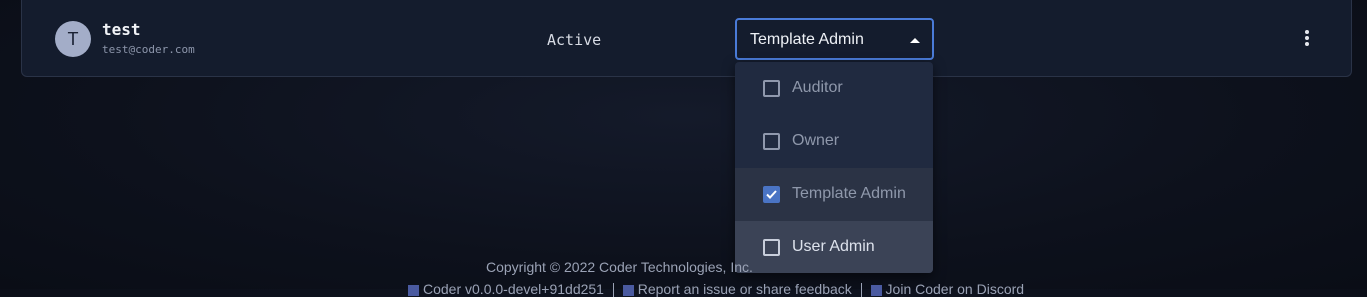  I want to click on version-link: Coder v0.0.0-devel+91dd251, so click(513, 289).